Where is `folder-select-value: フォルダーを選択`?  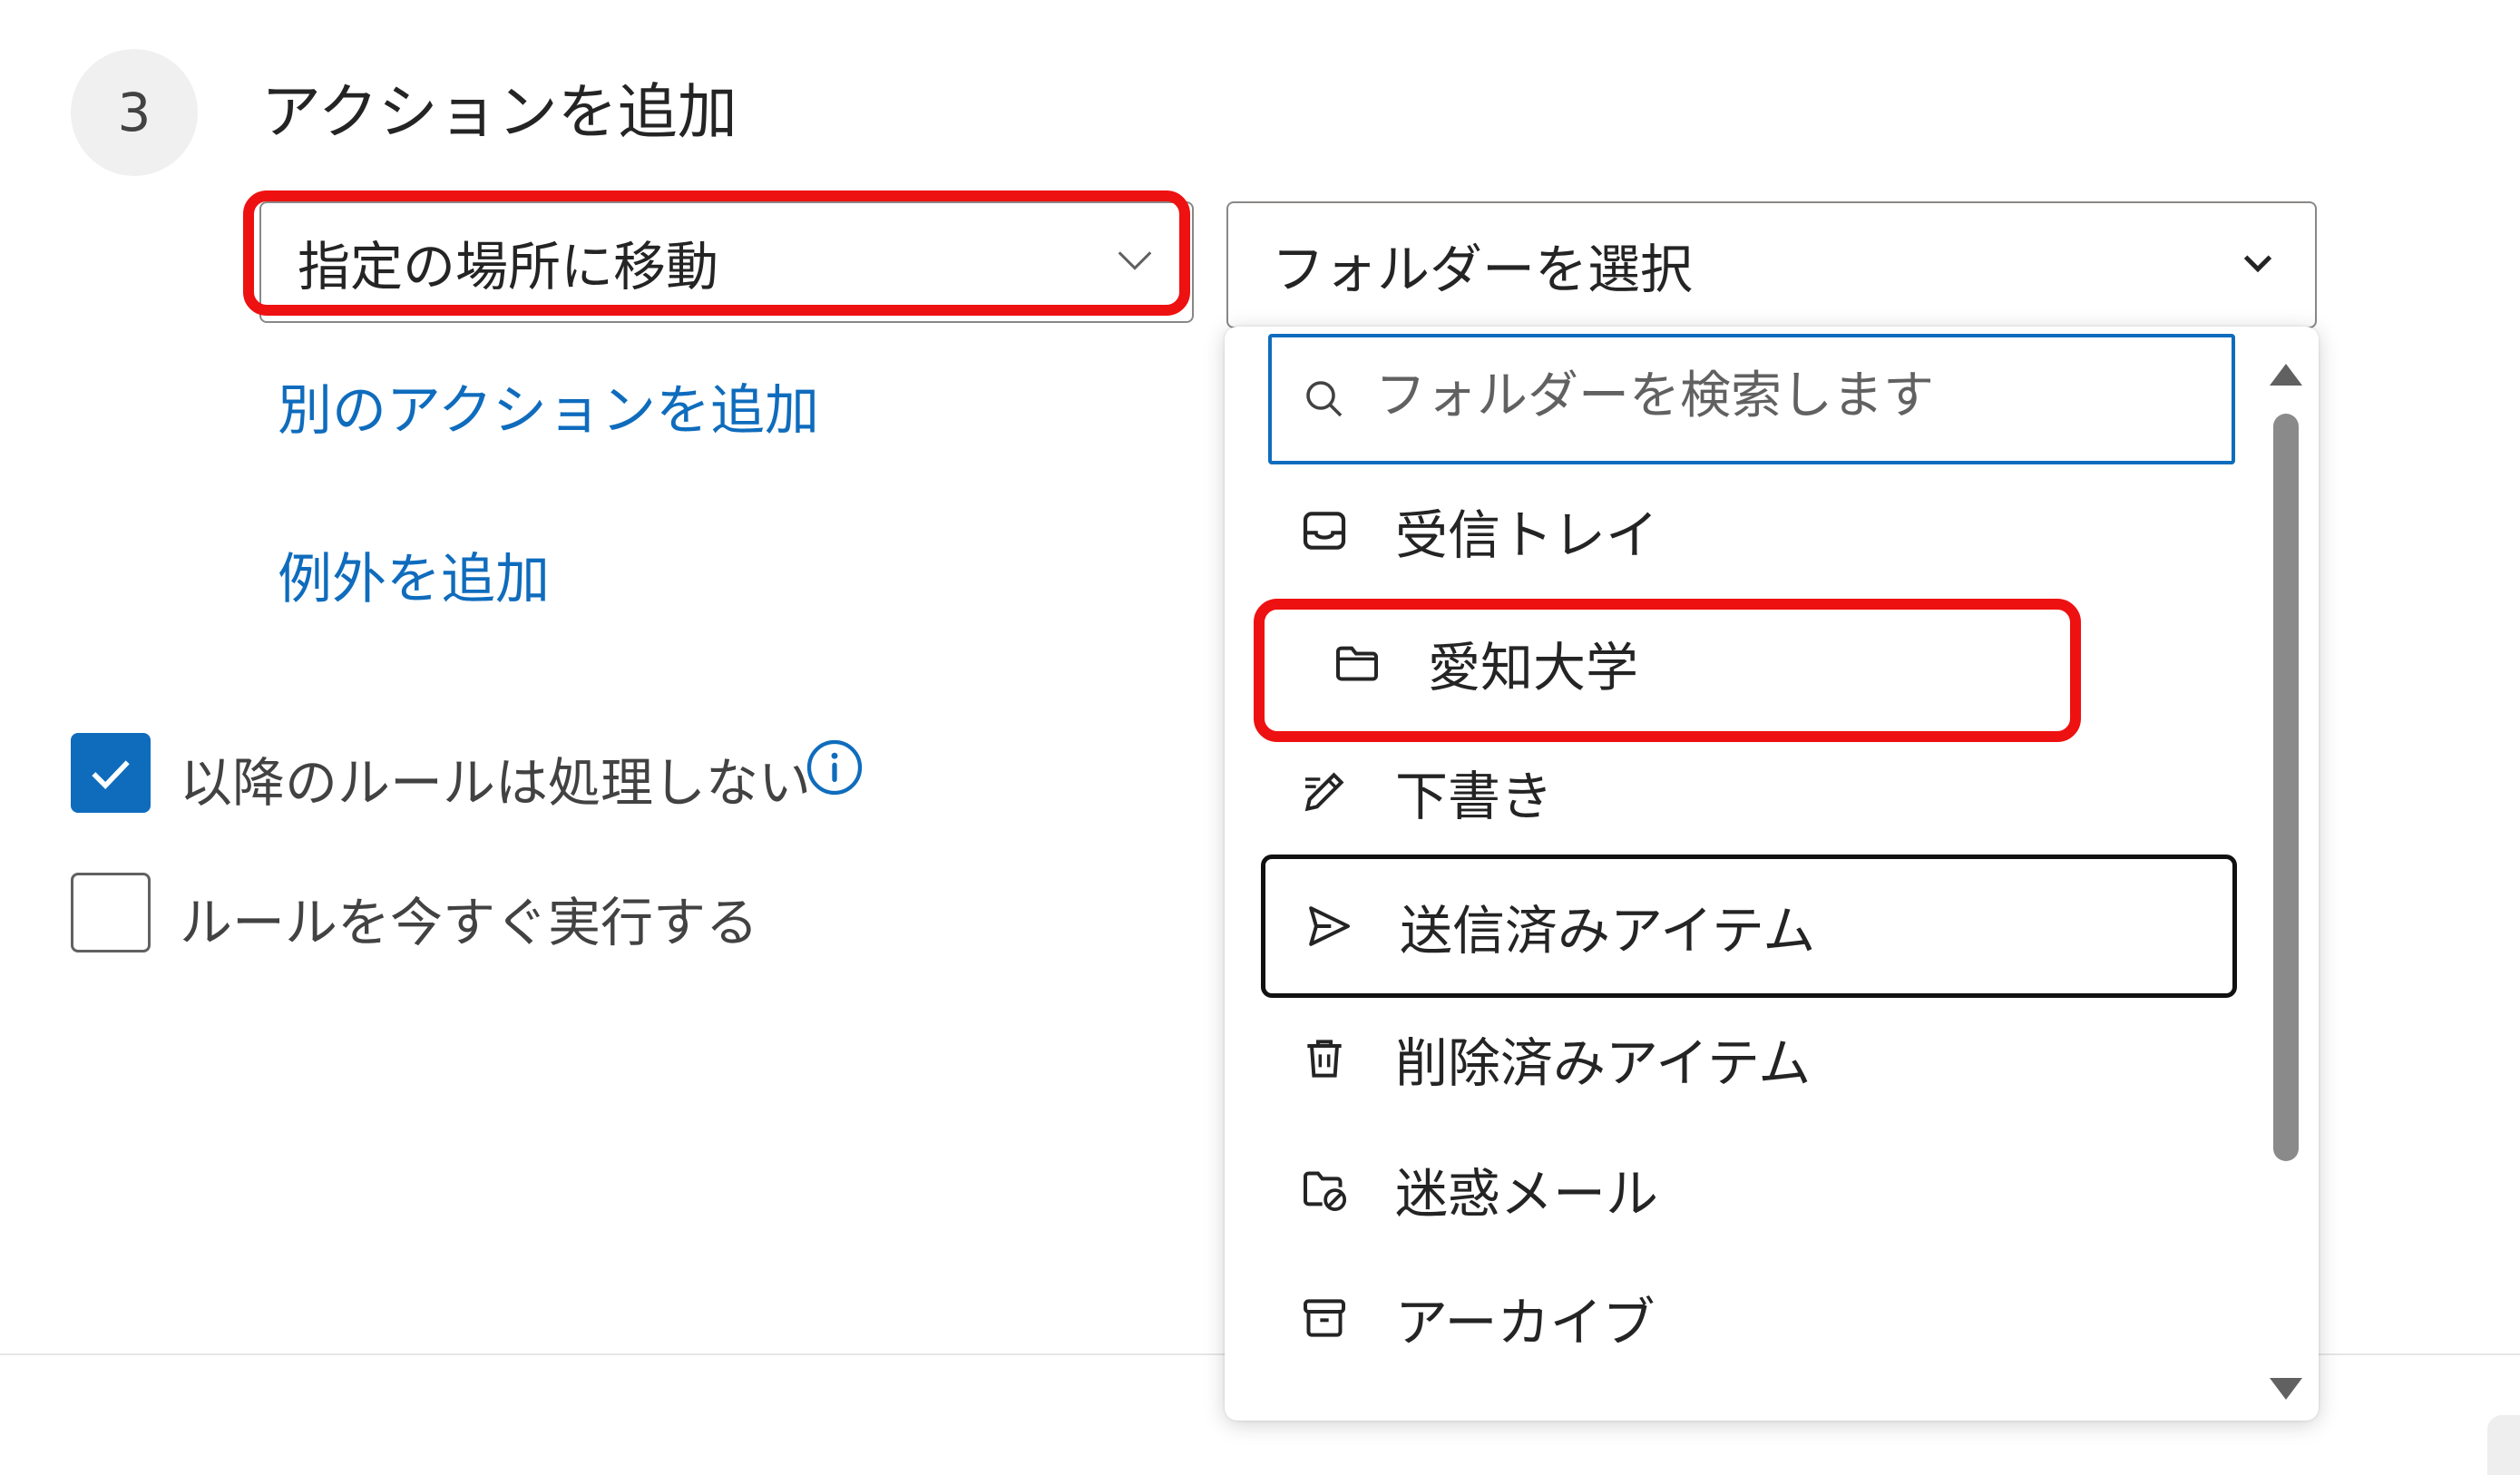 folder-select-value: フォルダーを選択 is located at coordinates (1483, 269).